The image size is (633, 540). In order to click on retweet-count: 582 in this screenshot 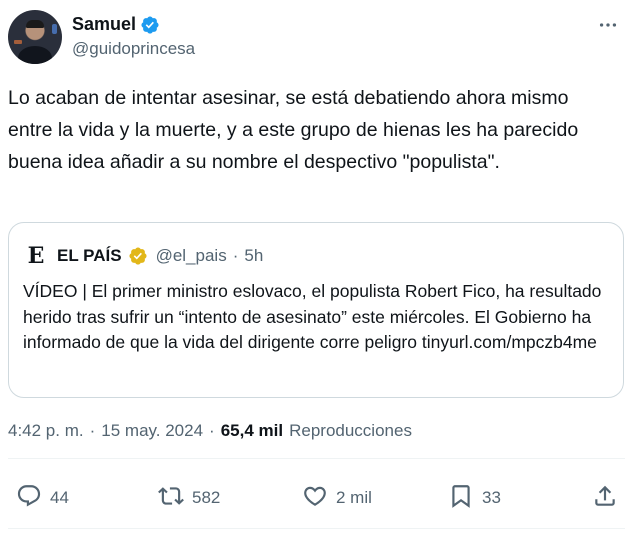, I will do `click(206, 497)`.